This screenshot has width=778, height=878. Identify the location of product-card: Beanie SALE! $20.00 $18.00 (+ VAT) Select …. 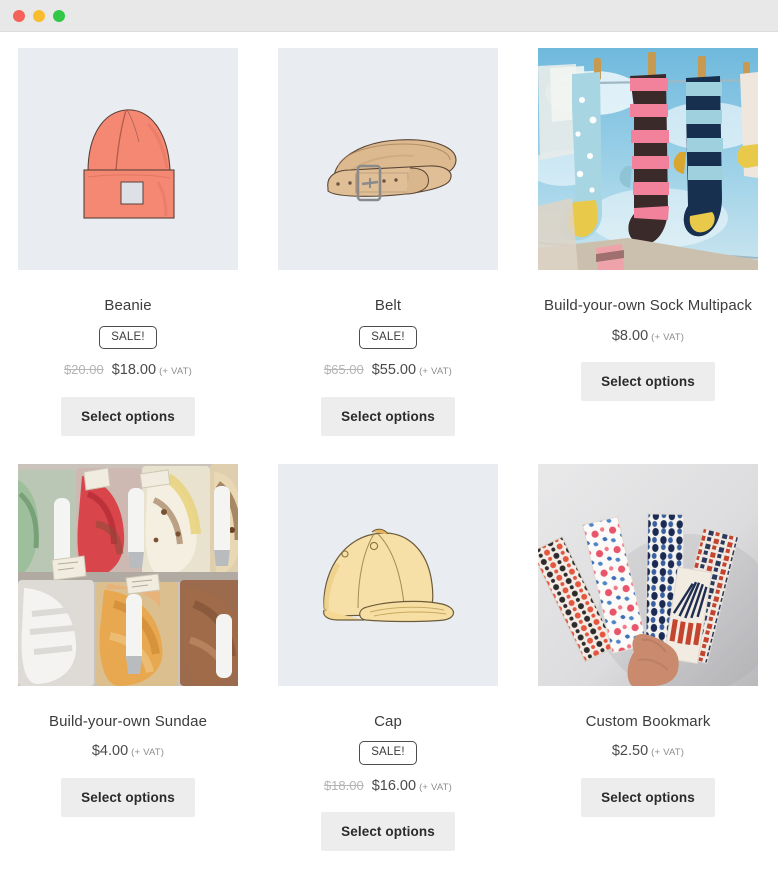
(128, 256).